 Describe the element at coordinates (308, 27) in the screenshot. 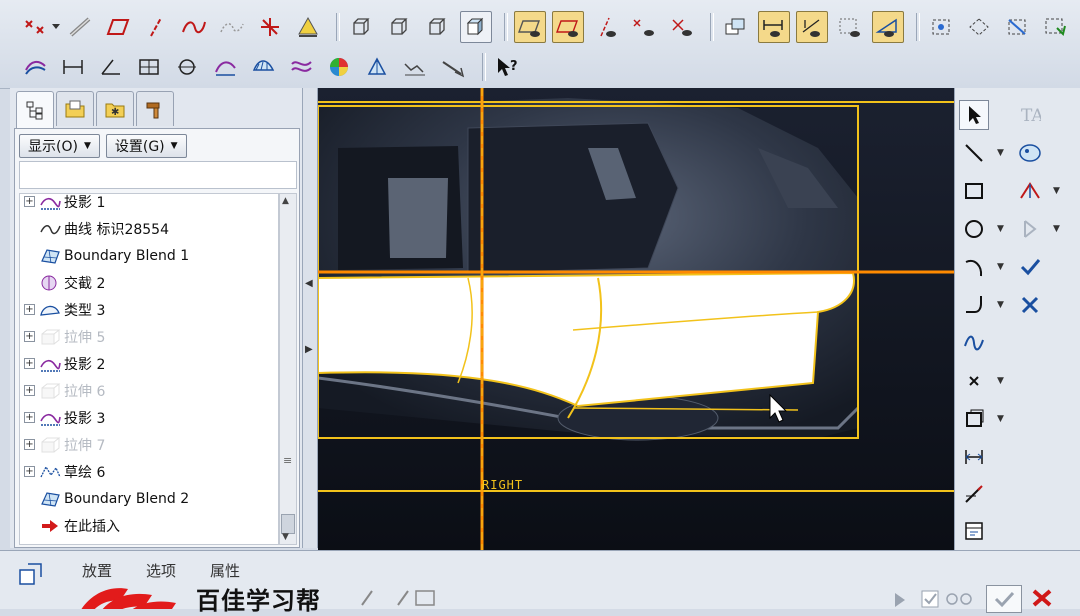

I see `analysis-icon` at that location.